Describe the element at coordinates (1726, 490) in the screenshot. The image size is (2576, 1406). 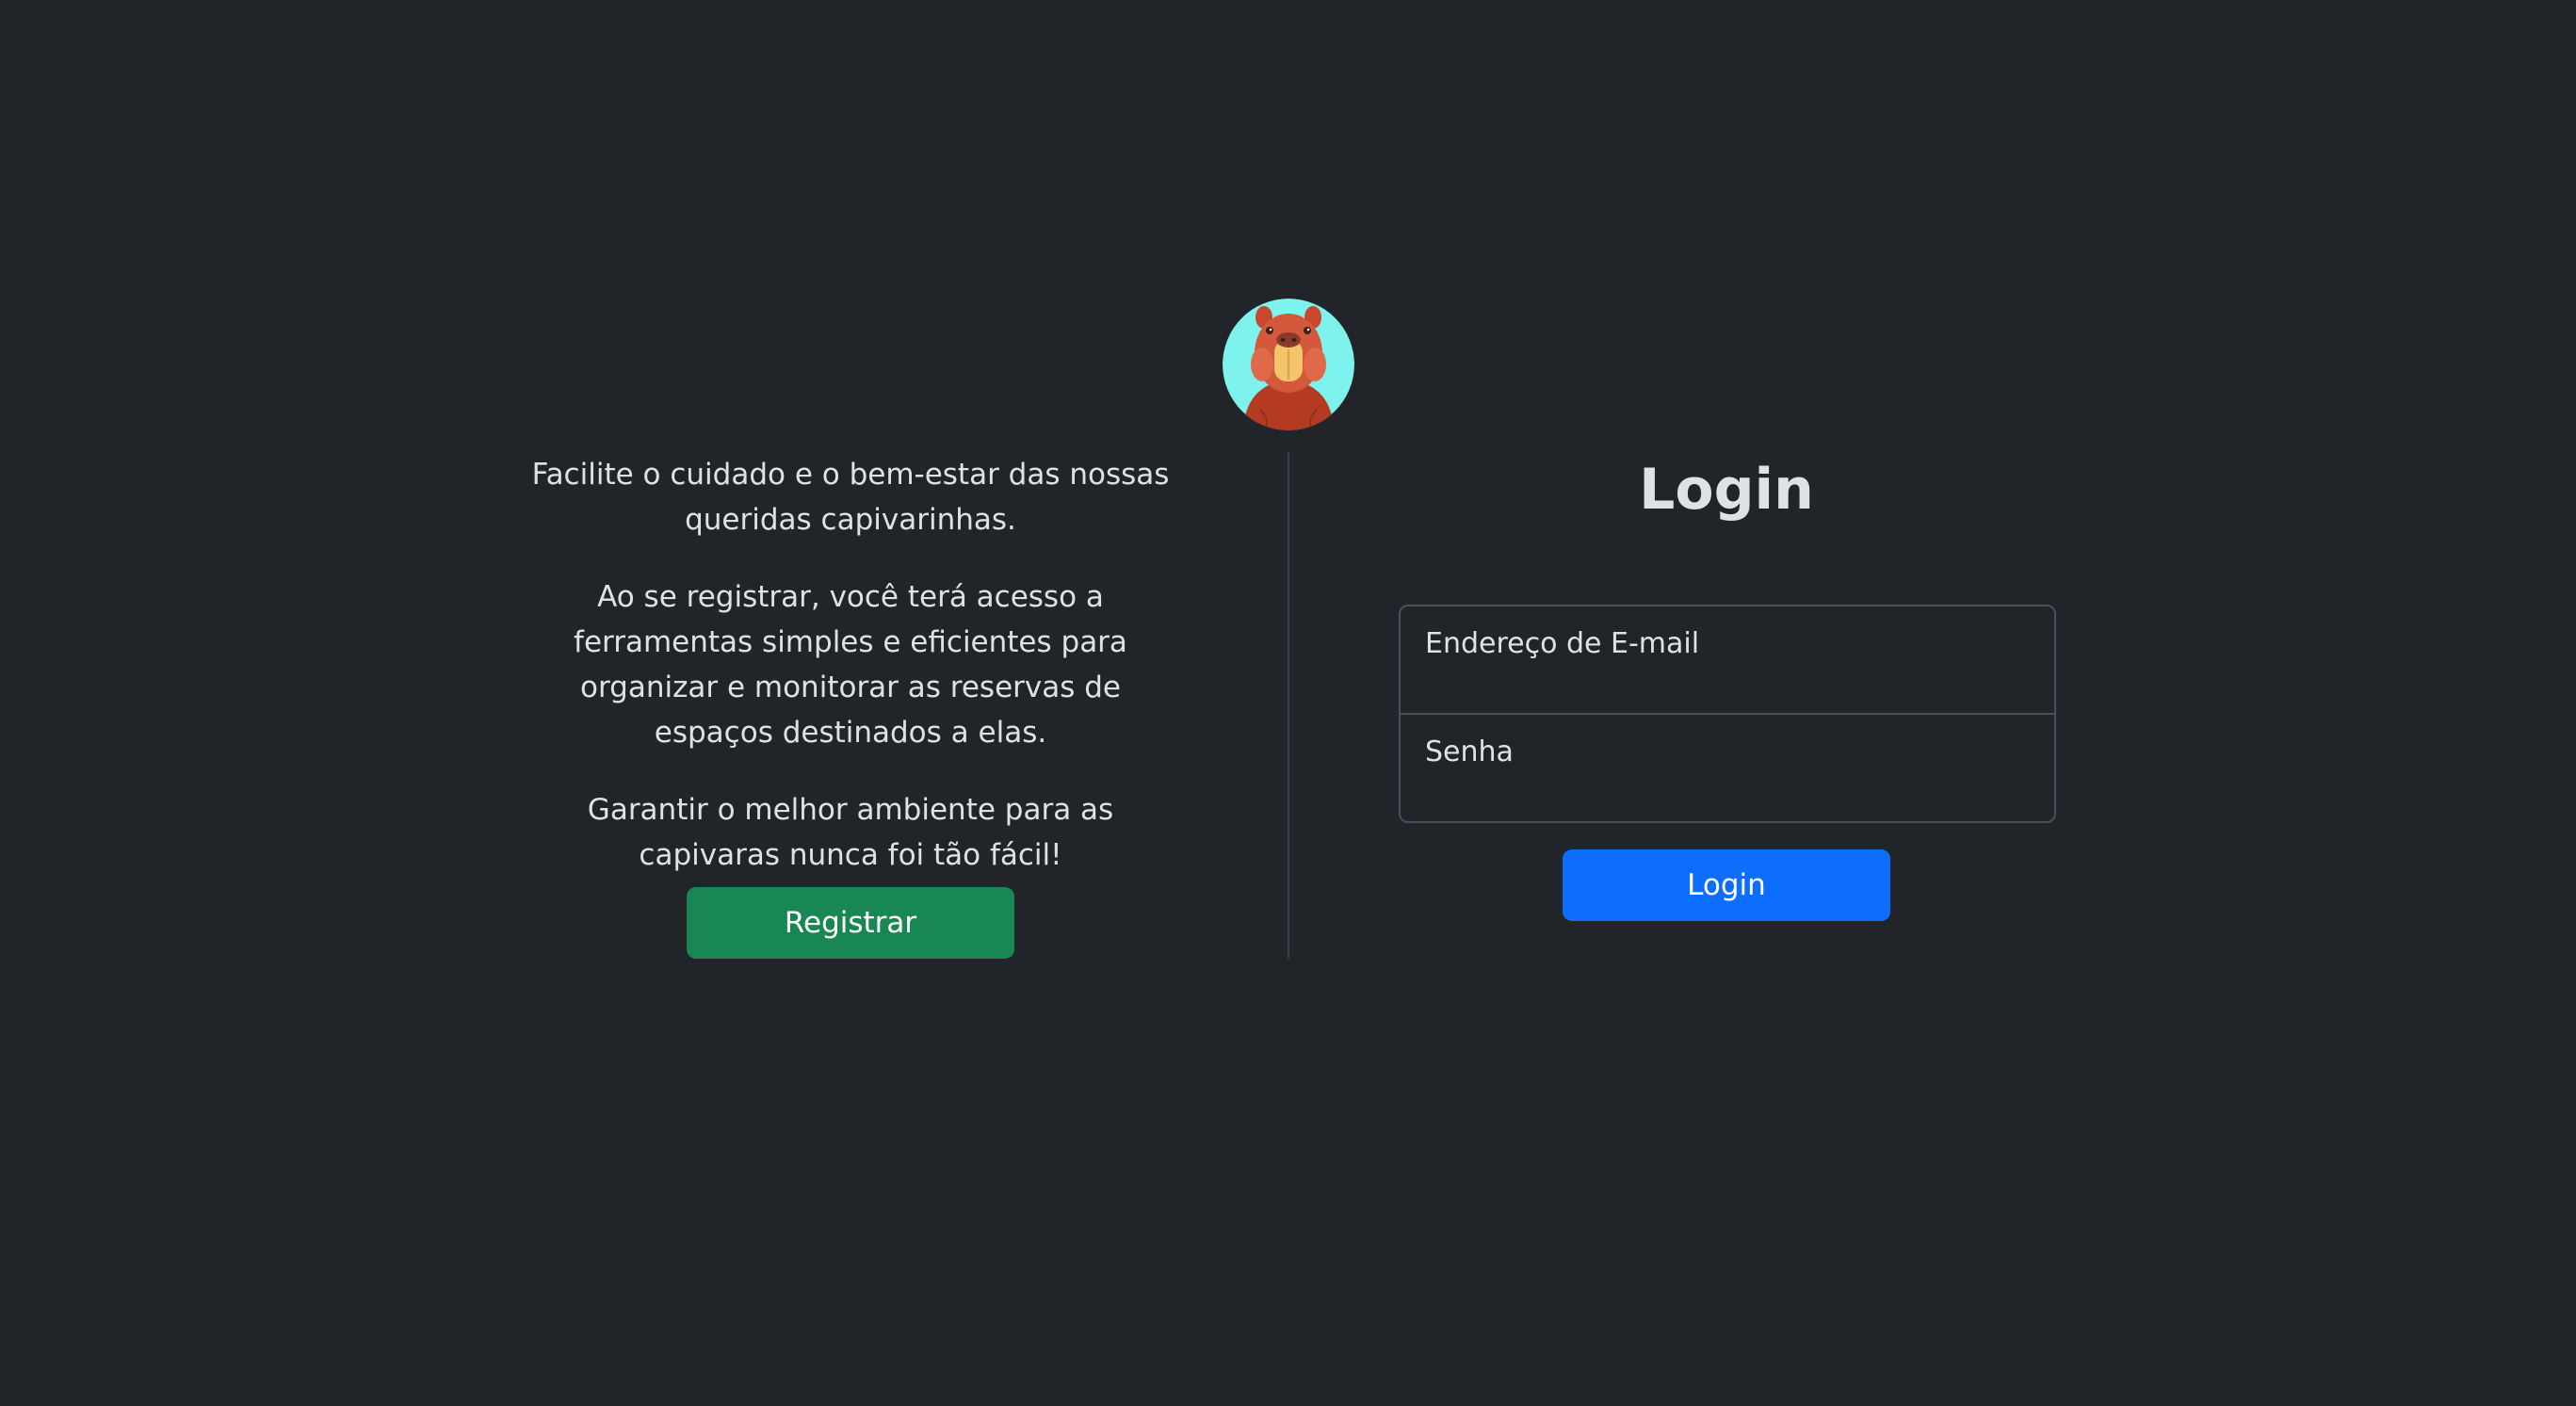
I see `login-title: Login` at that location.